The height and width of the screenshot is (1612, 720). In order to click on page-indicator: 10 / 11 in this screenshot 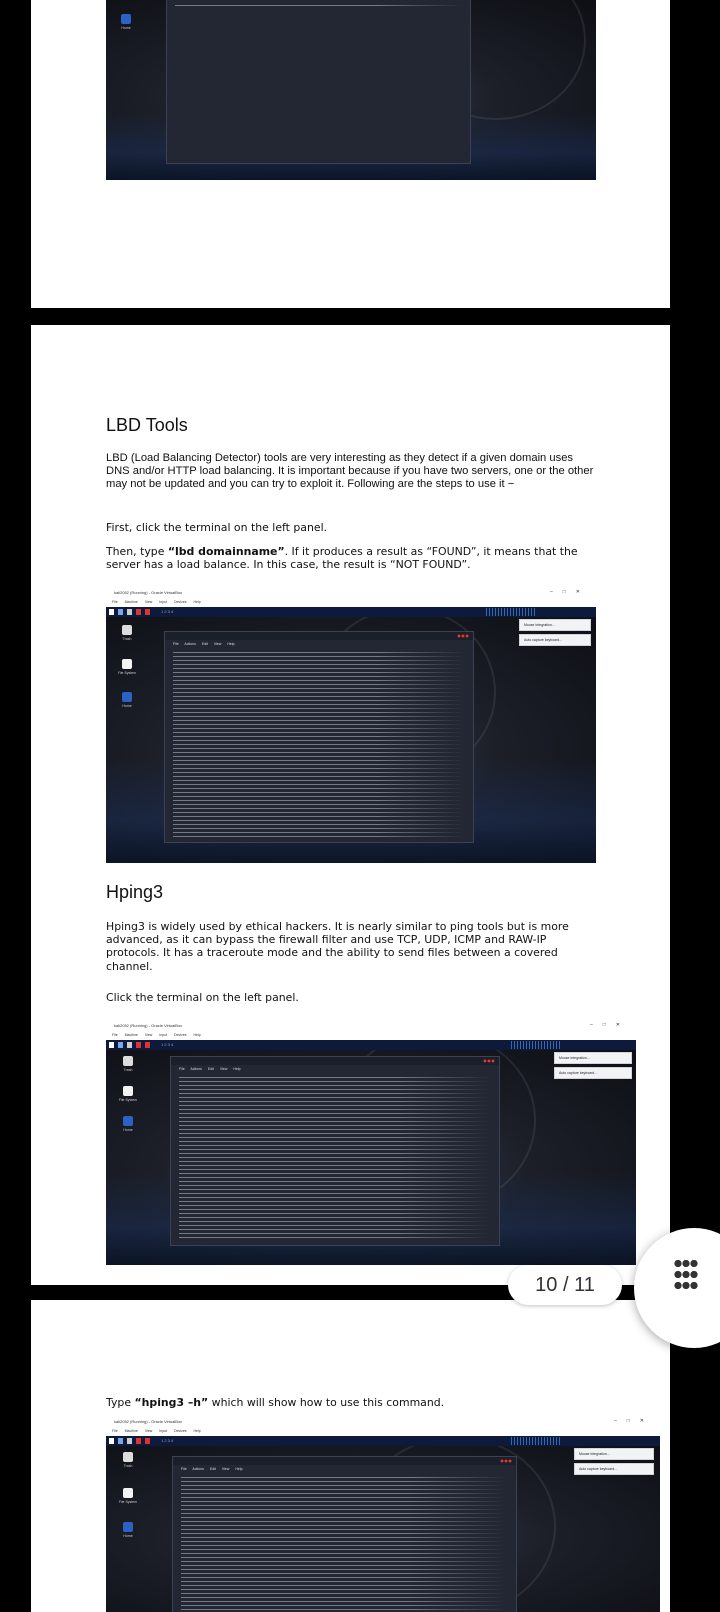, I will do `click(565, 1285)`.